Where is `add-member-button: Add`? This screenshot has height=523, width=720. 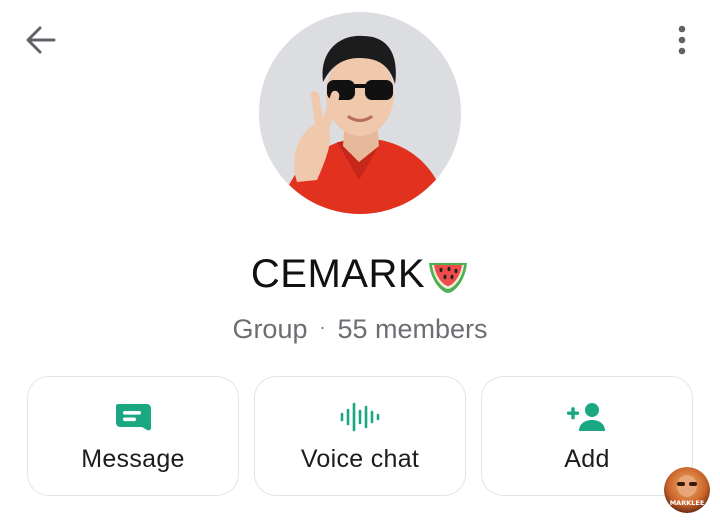 add-member-button: Add is located at coordinates (587, 436).